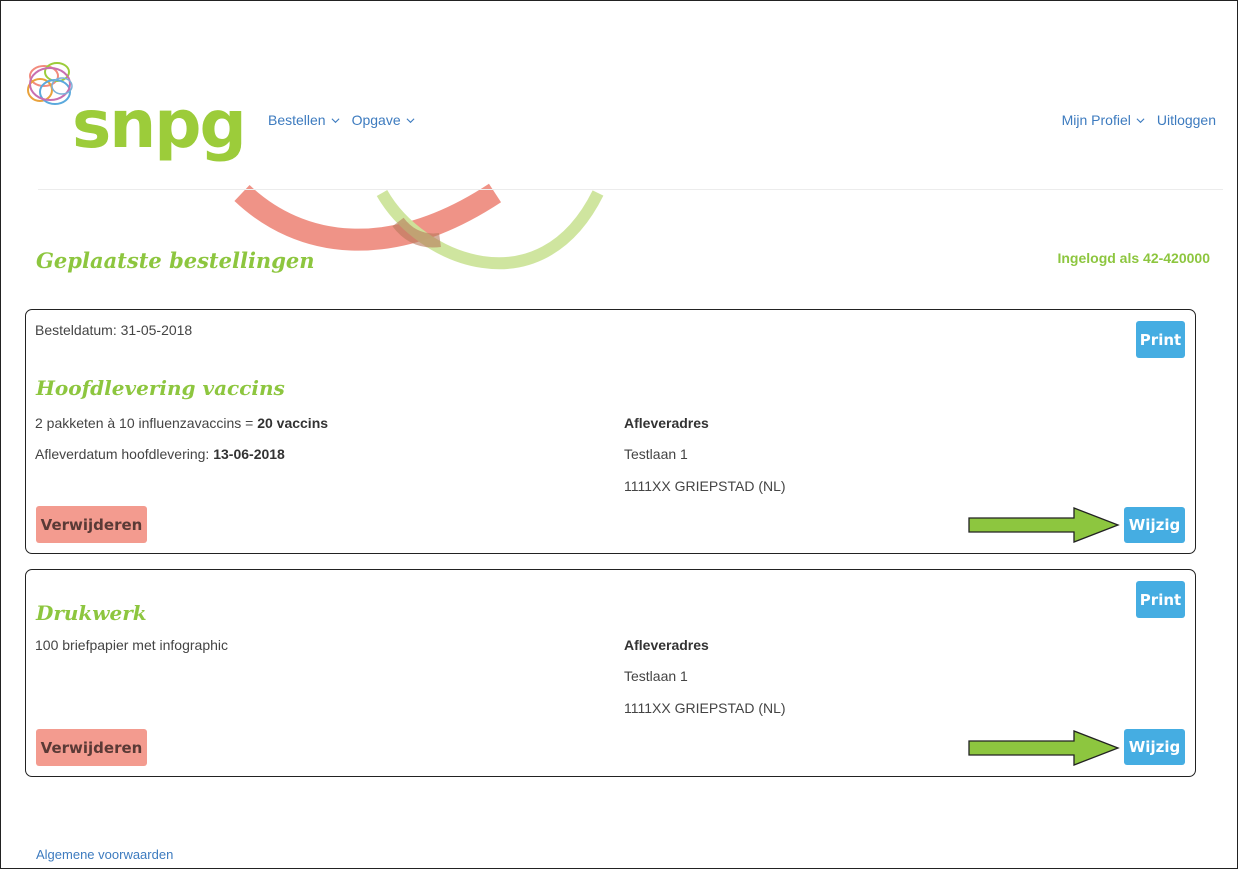  I want to click on order-description-text: 2 pakketen à 10 influenzavaccins =, so click(146, 423).